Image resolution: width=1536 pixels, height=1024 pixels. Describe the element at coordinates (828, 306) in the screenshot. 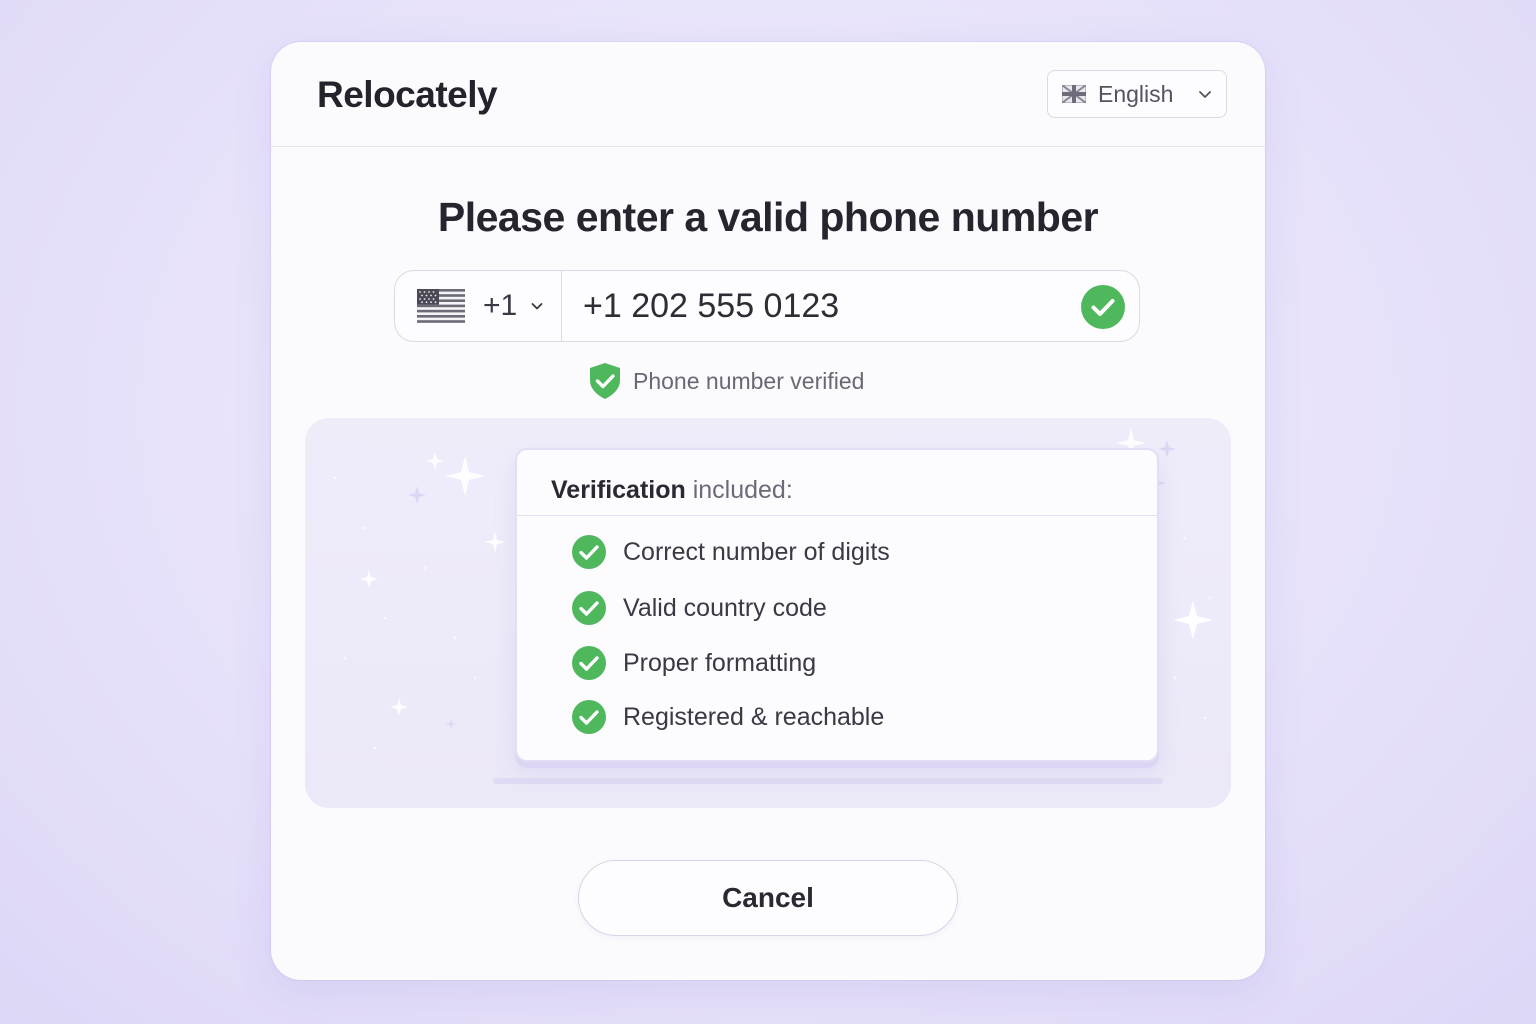

I see `phone-number-input` at that location.